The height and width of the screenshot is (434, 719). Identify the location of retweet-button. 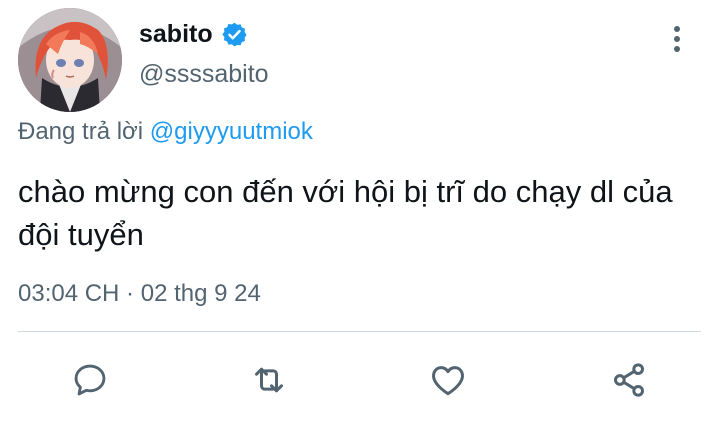
(269, 380).